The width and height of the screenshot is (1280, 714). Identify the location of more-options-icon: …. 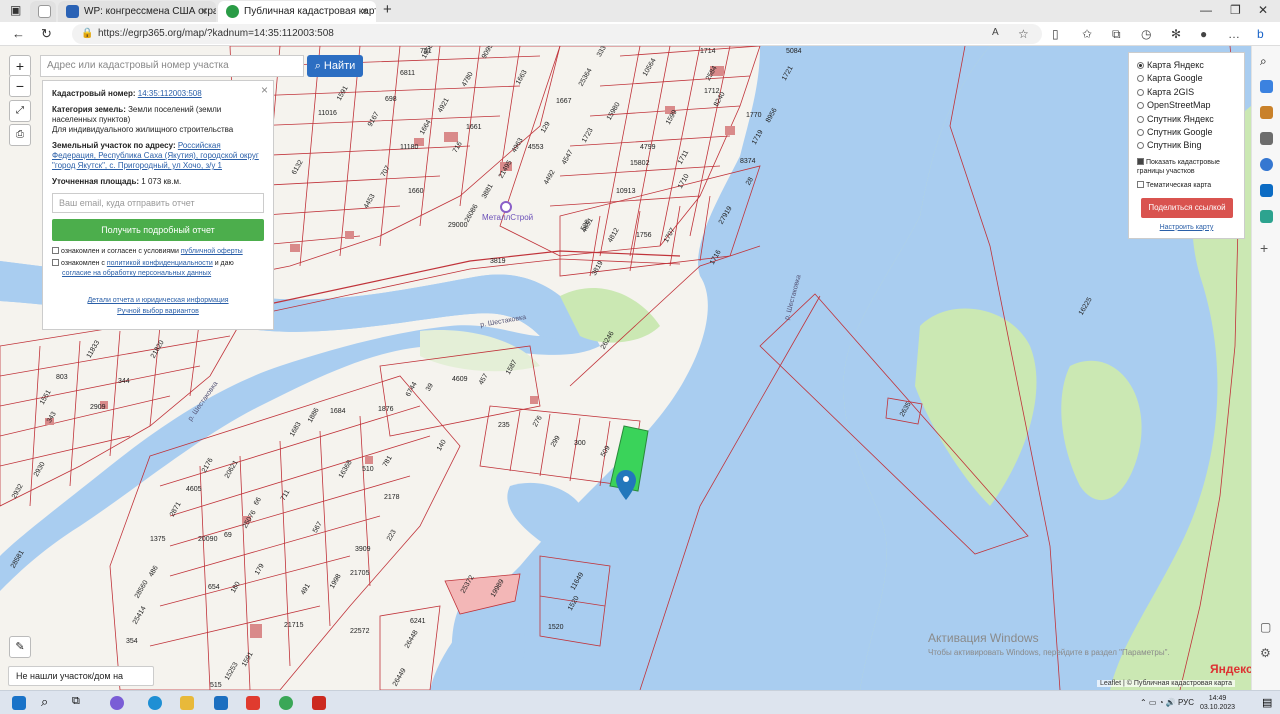
(1234, 34).